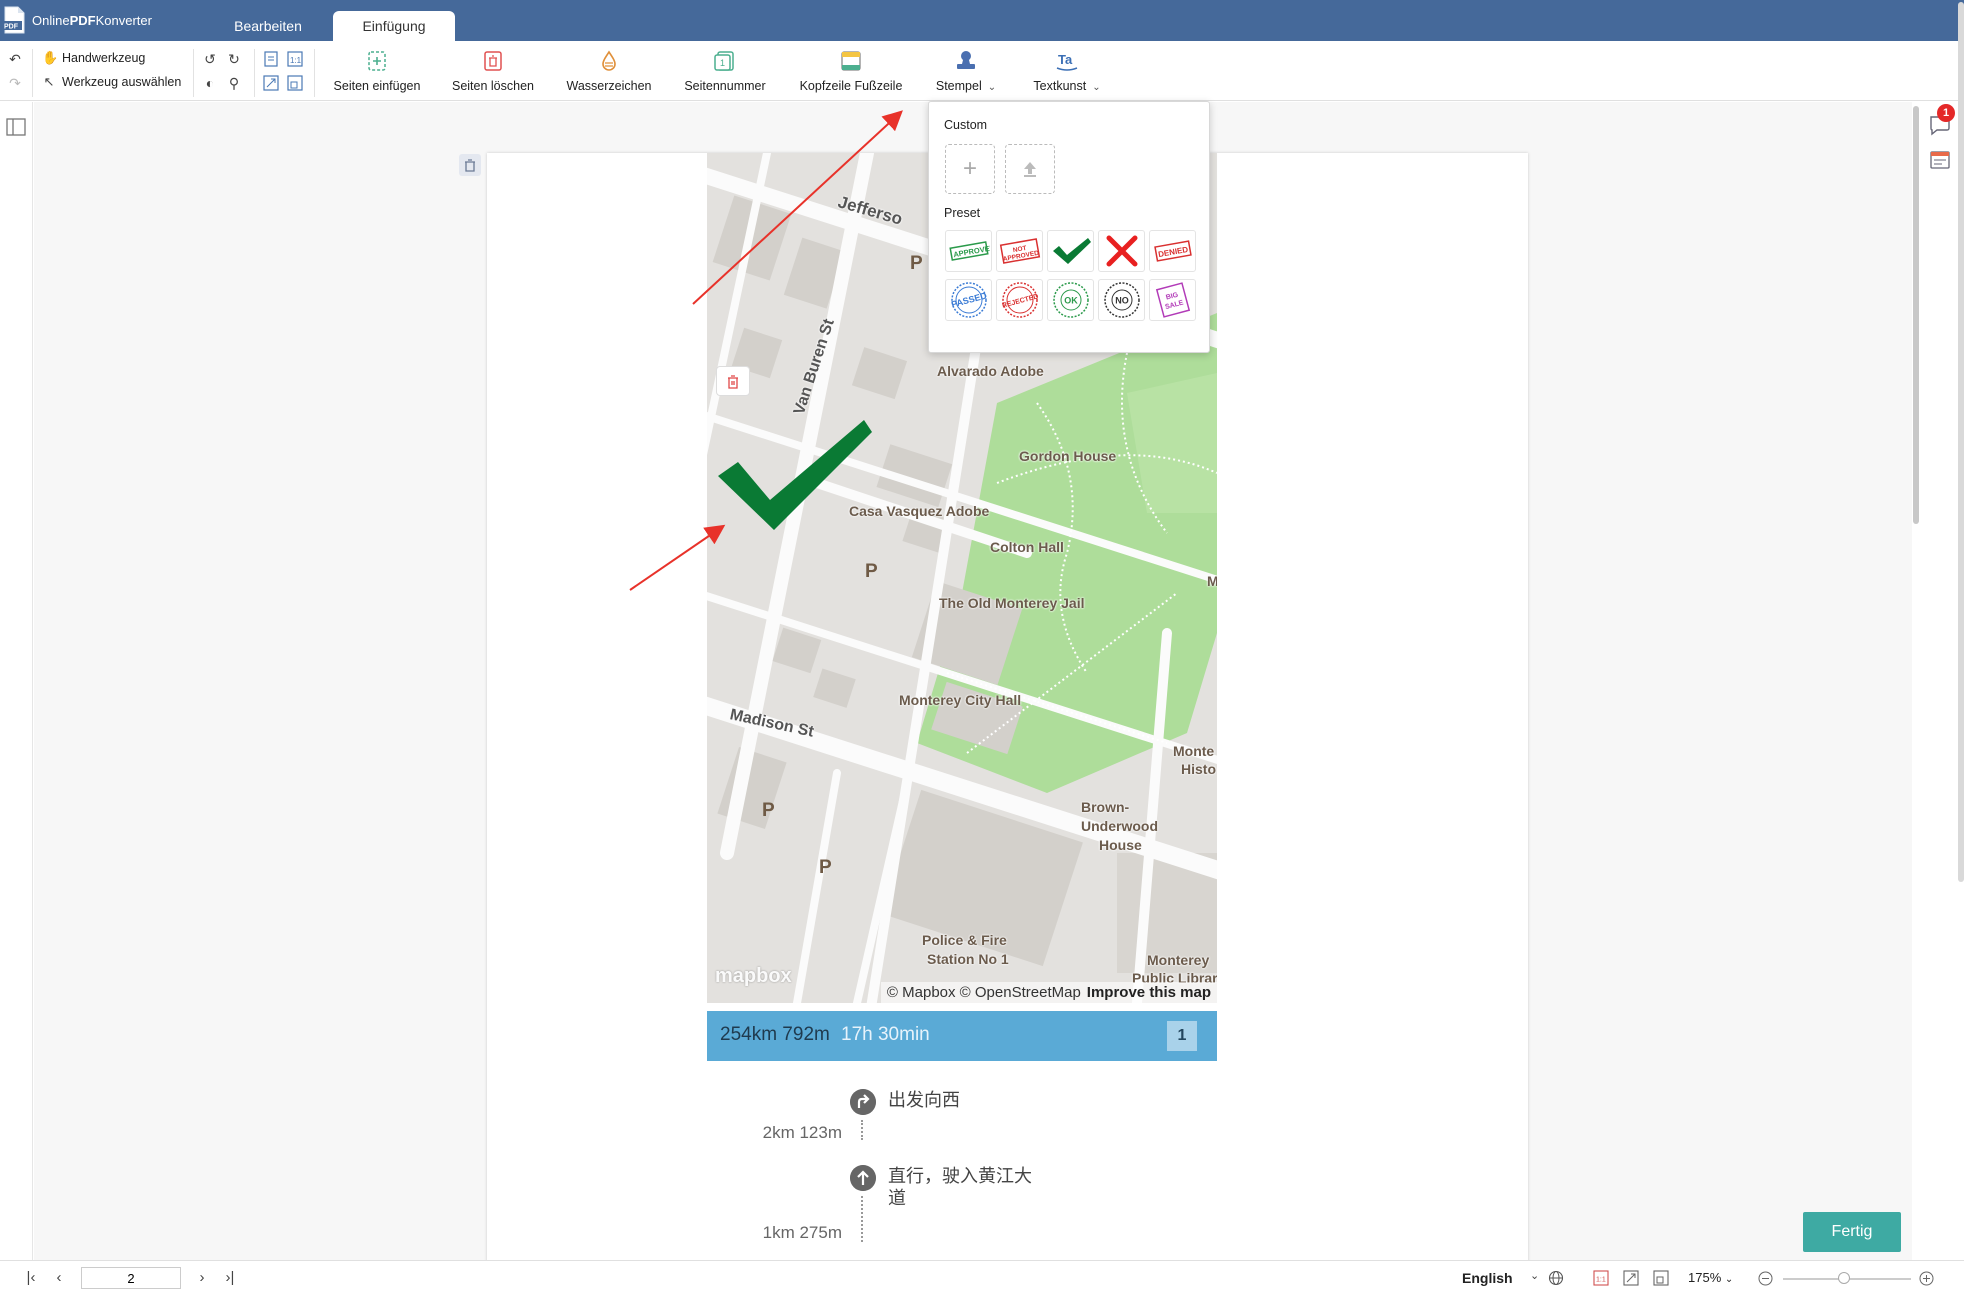  Describe the element at coordinates (1019, 251) in the screenshot. I see `preset-not-approved-stamp: NOT APPROVED` at that location.